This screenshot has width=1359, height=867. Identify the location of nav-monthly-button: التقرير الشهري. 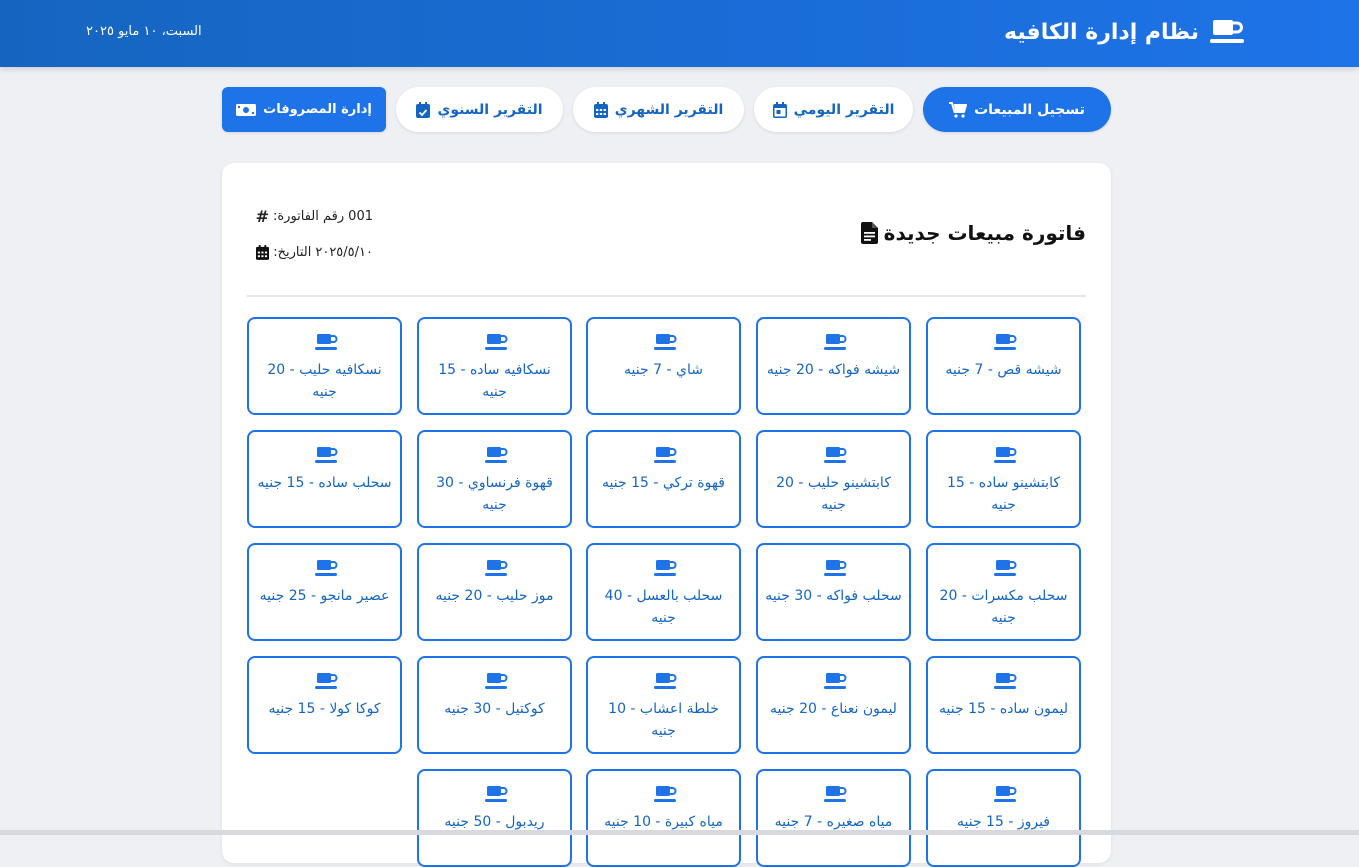
(658, 109).